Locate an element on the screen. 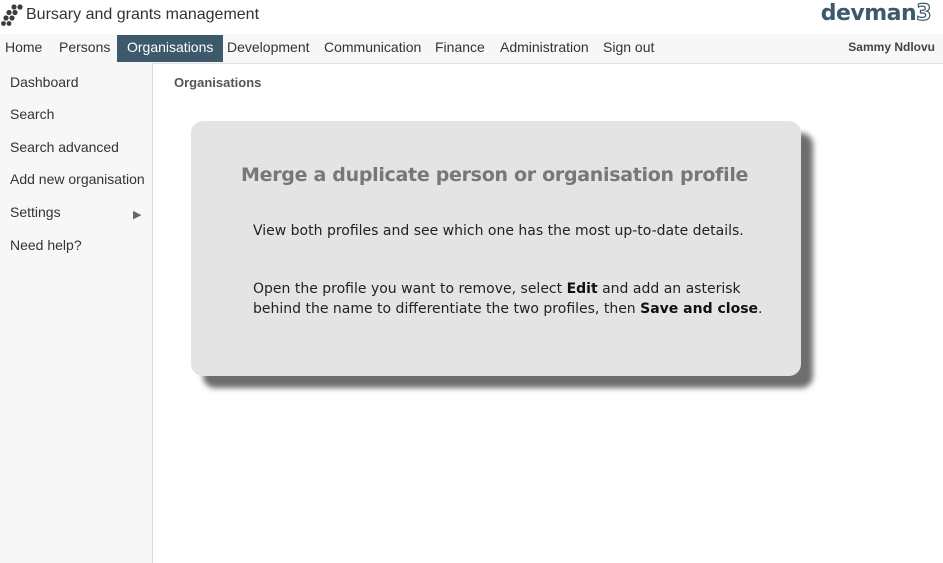 The image size is (943, 563). devman-logo: devman3 is located at coordinates (876, 13).